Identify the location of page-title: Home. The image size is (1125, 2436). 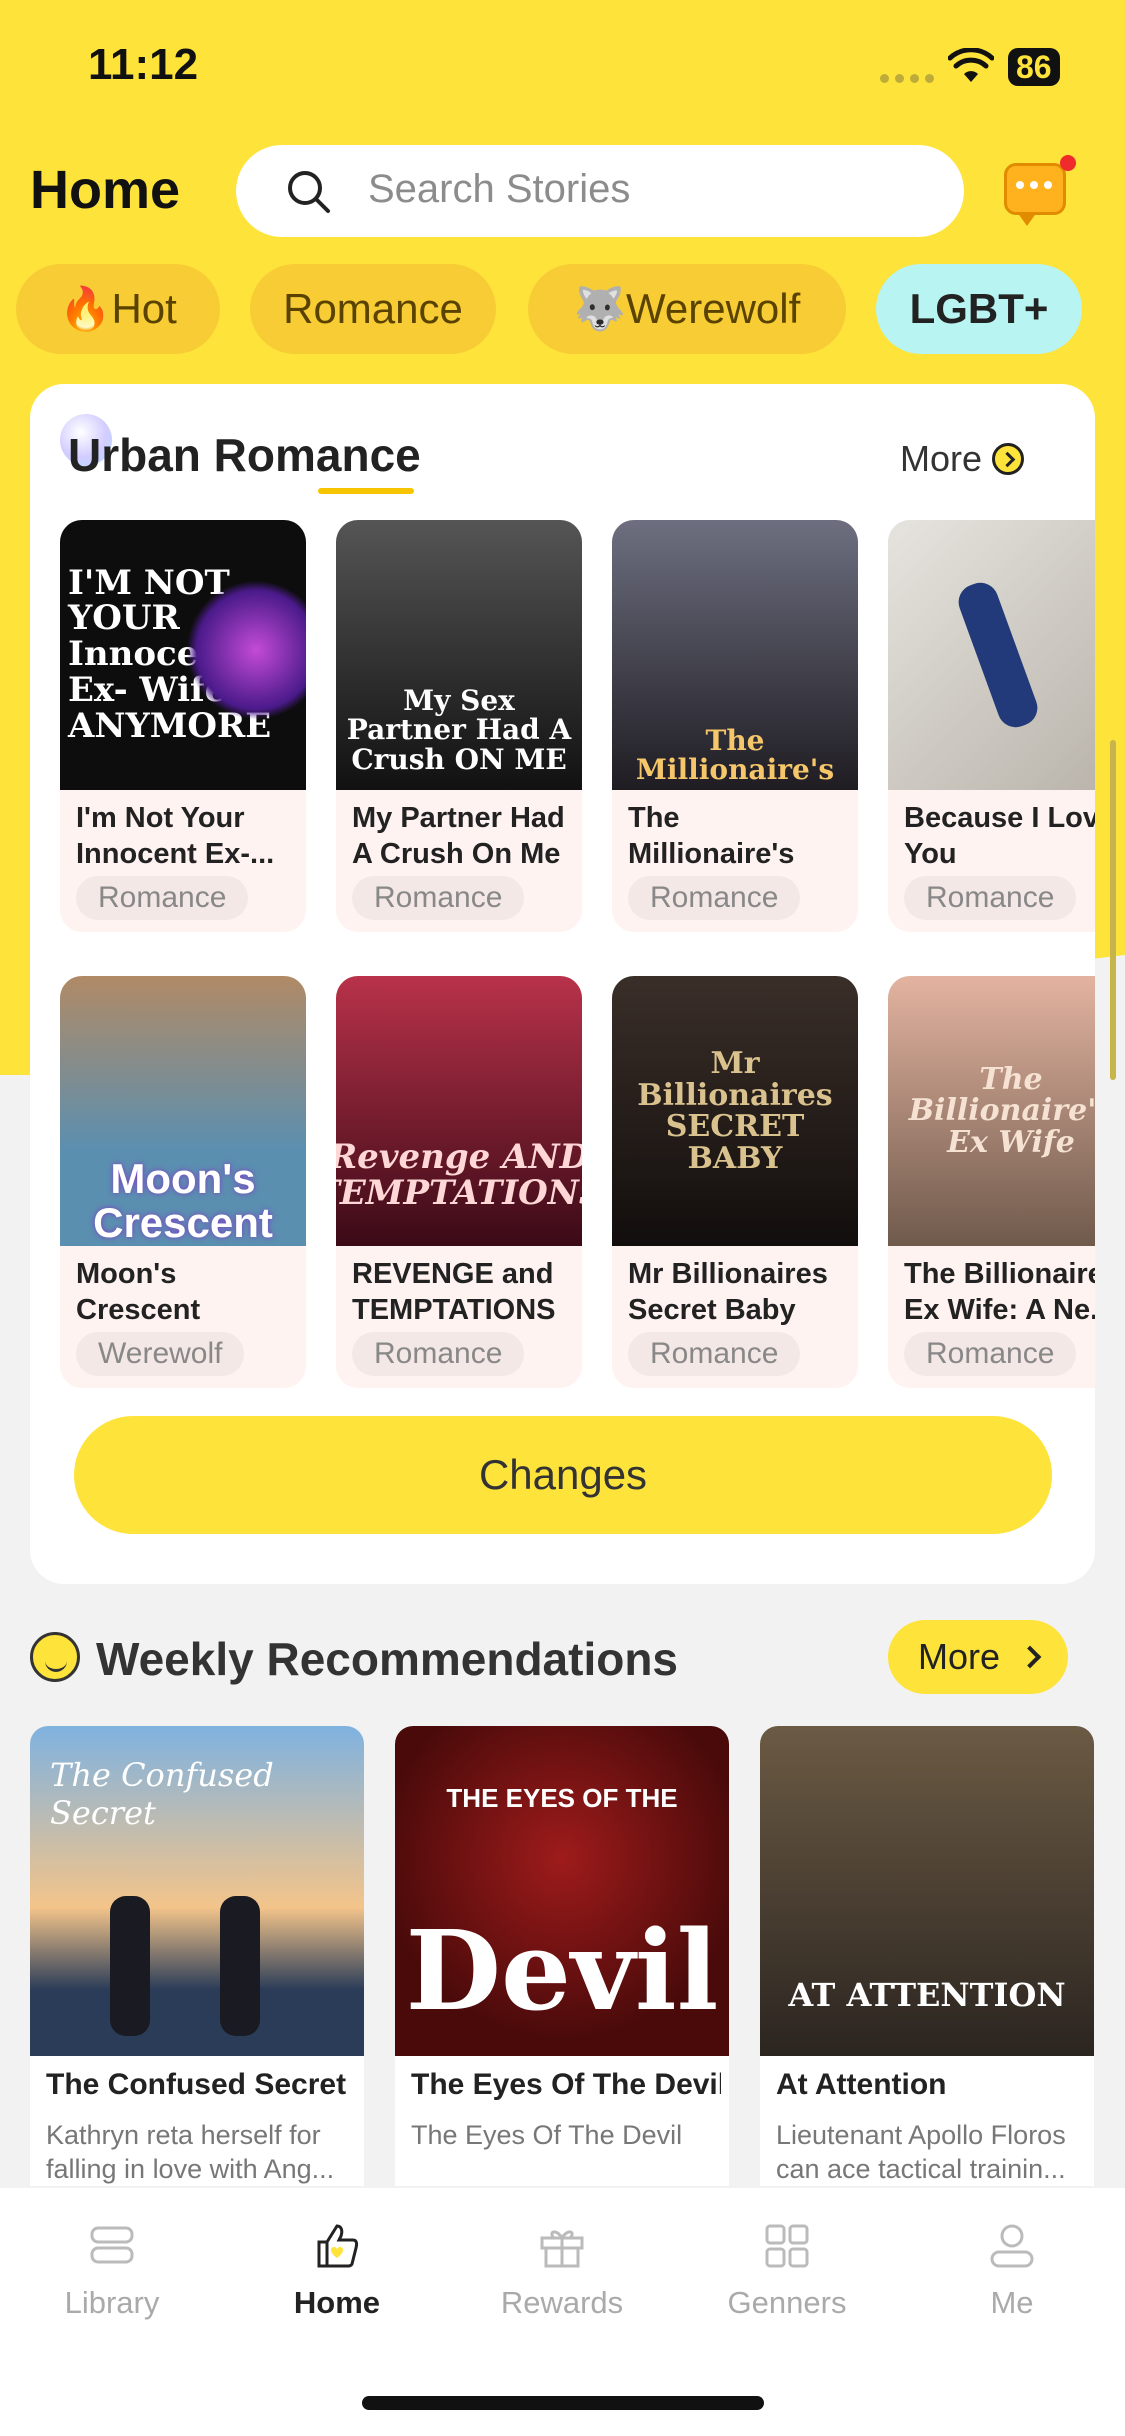
(105, 190).